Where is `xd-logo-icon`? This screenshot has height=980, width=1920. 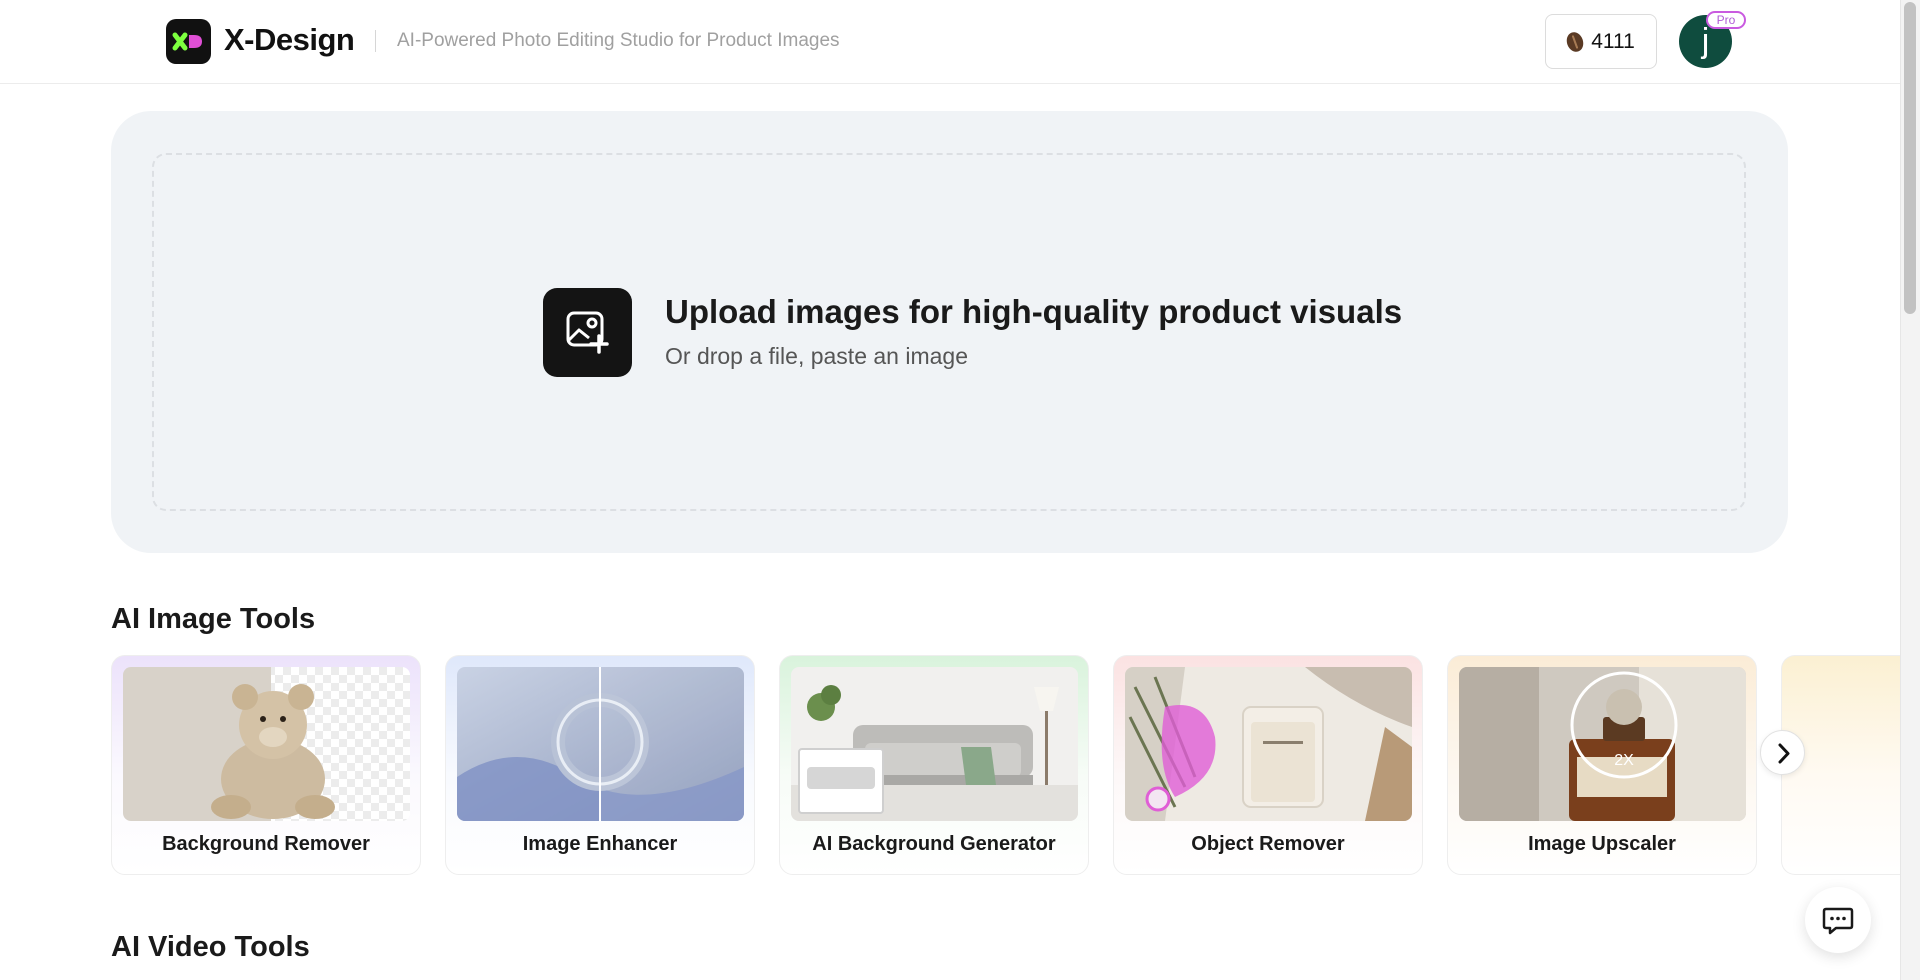
xd-logo-icon is located at coordinates (188, 41).